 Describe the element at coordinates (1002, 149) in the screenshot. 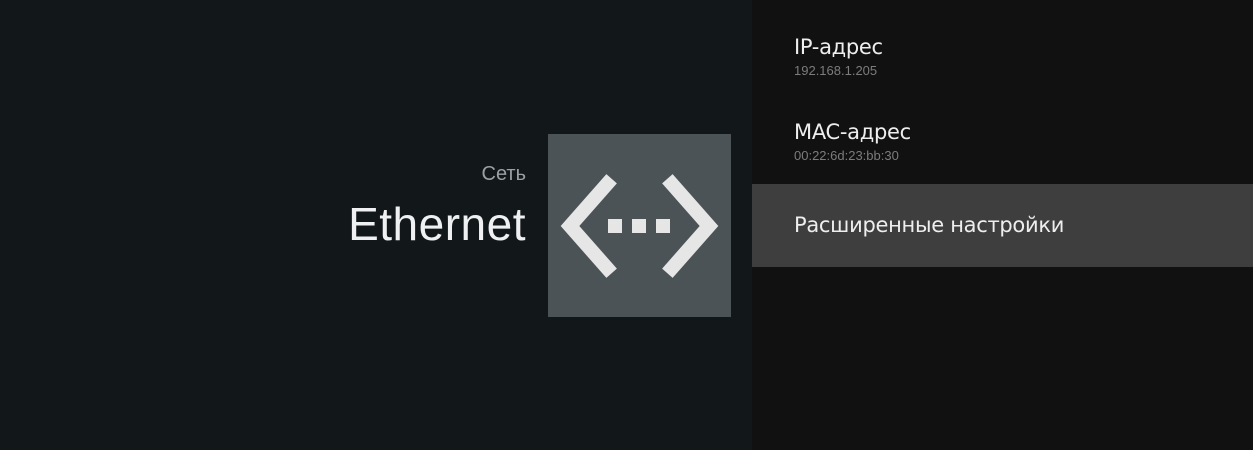

I see `mac-address-item: MAC-адрес 00:22:6d:23:bb:30` at that location.